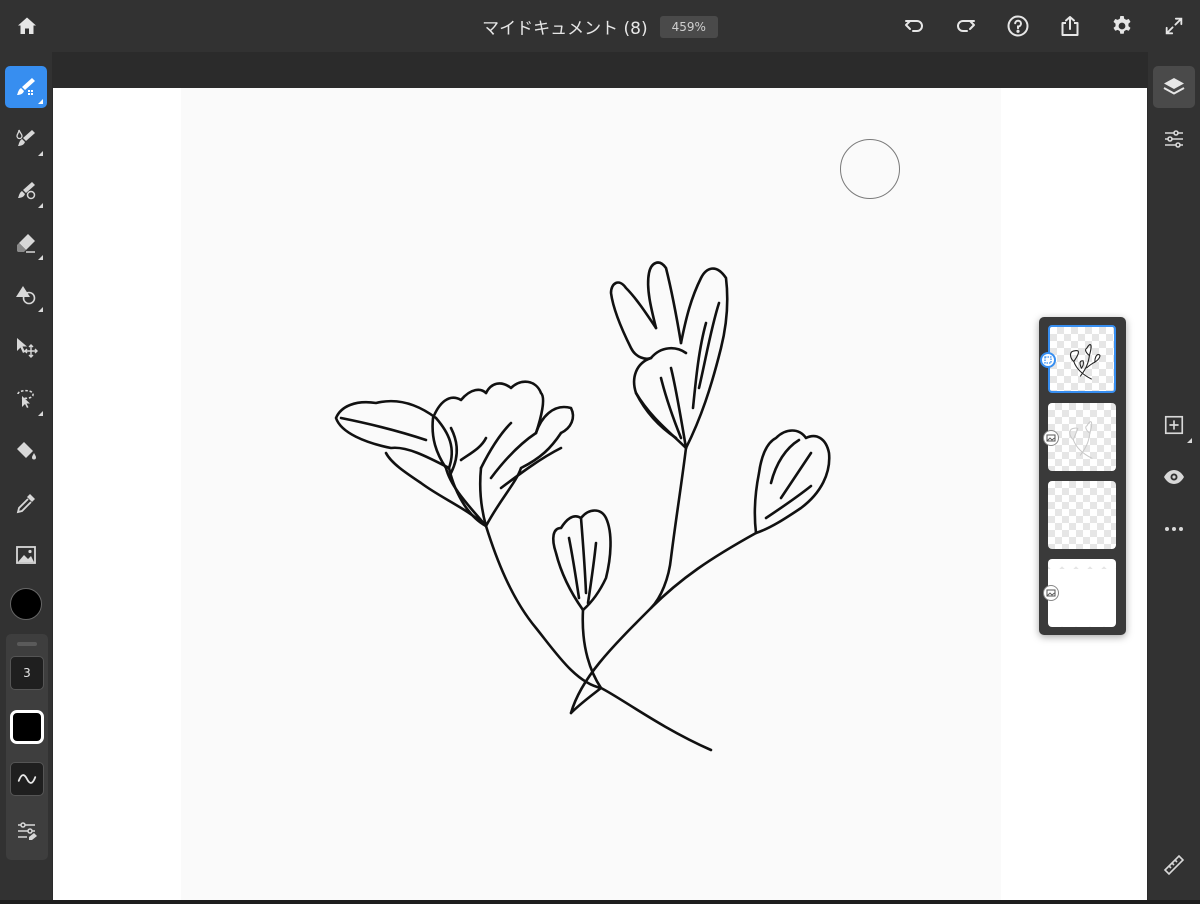 Image resolution: width=1200 pixels, height=904 pixels. I want to click on smoothing-icon, so click(27, 779).